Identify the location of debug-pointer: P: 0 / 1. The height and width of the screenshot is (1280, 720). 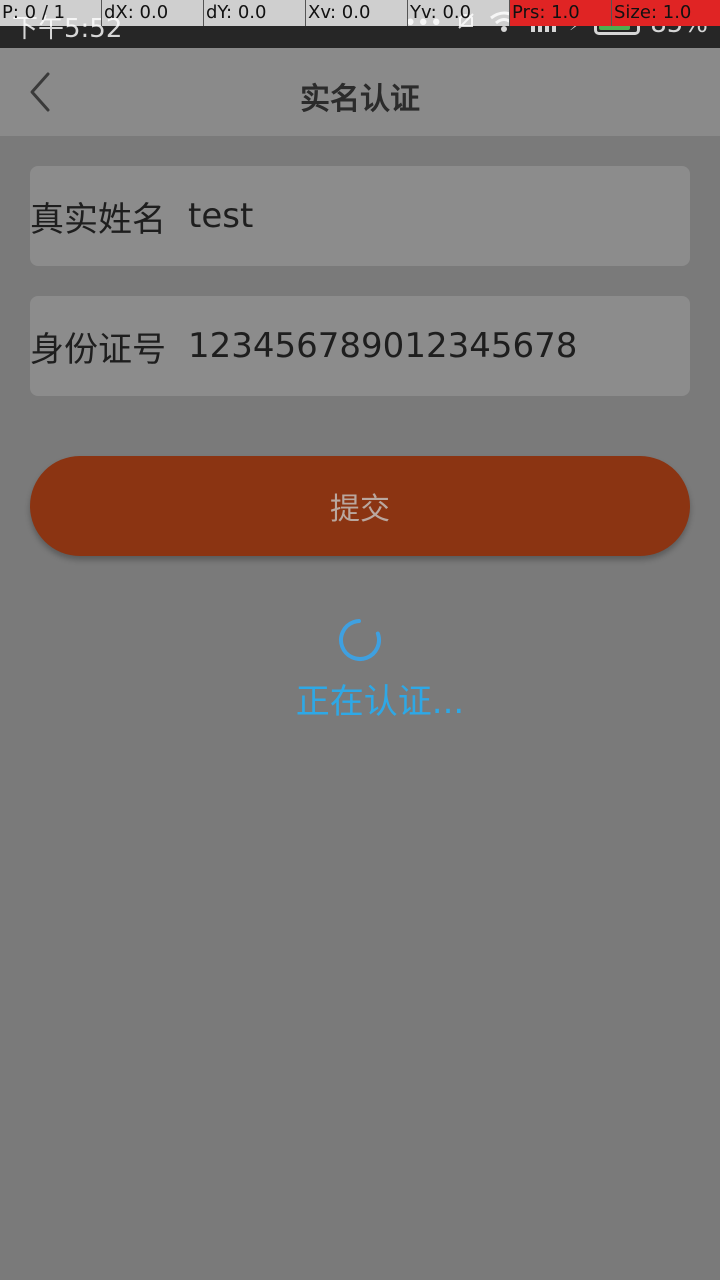
(51, 13).